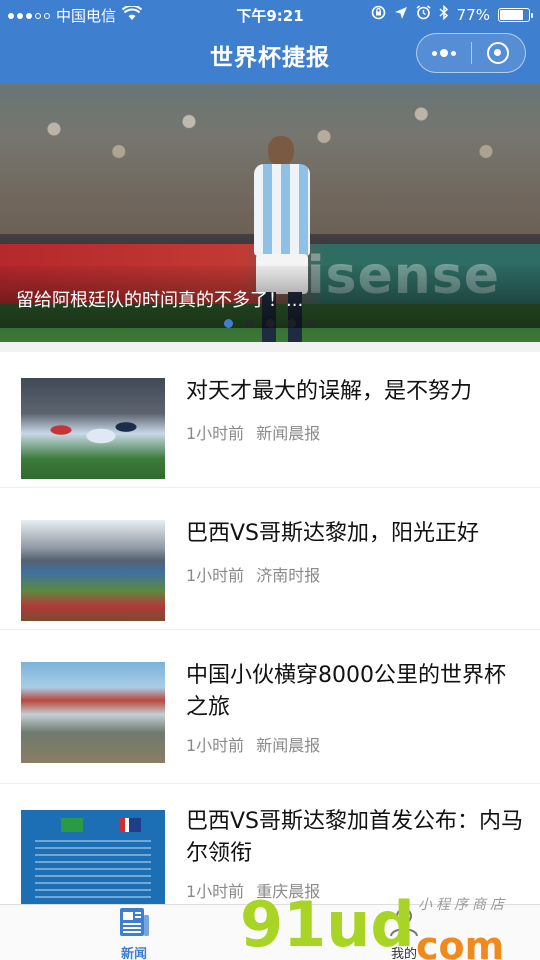 The height and width of the screenshot is (960, 540). What do you see at coordinates (288, 575) in the screenshot?
I see `news-source: 济南时报` at bounding box center [288, 575].